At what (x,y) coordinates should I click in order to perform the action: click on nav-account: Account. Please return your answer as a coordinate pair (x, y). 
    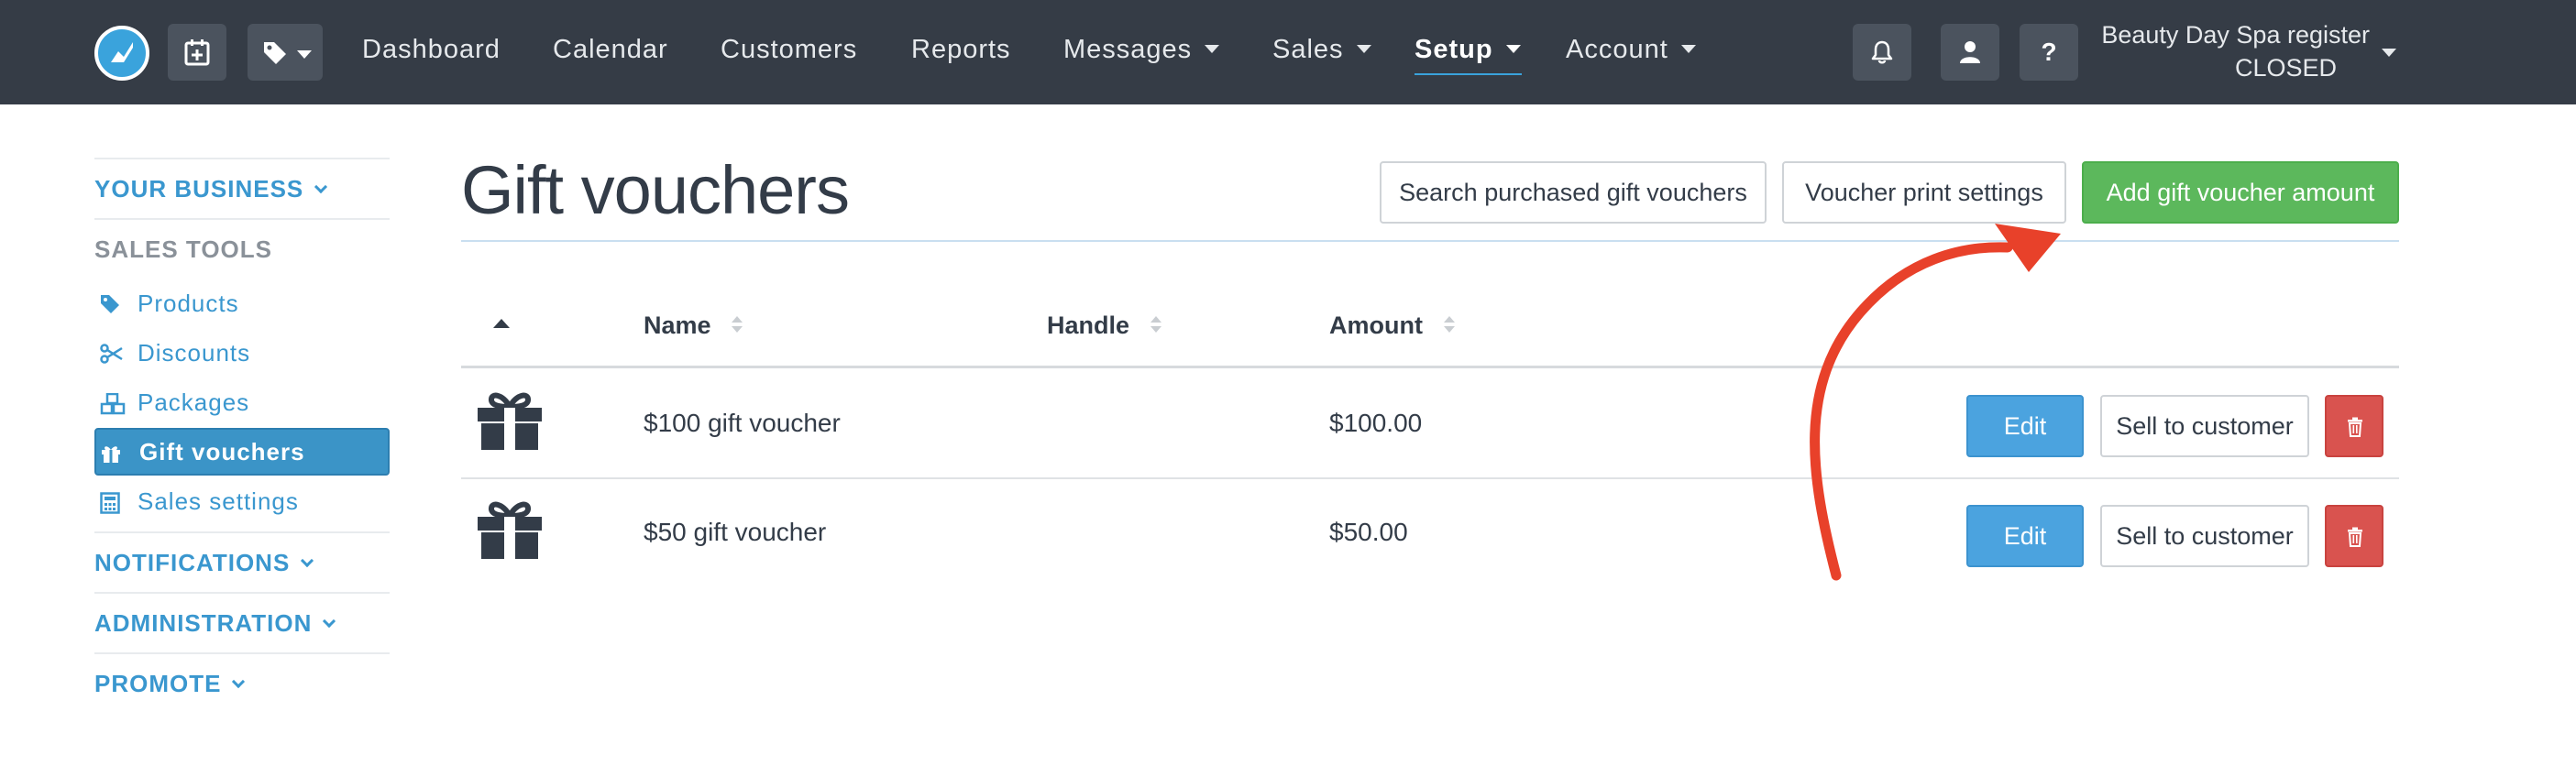
    Looking at the image, I should click on (1631, 52).